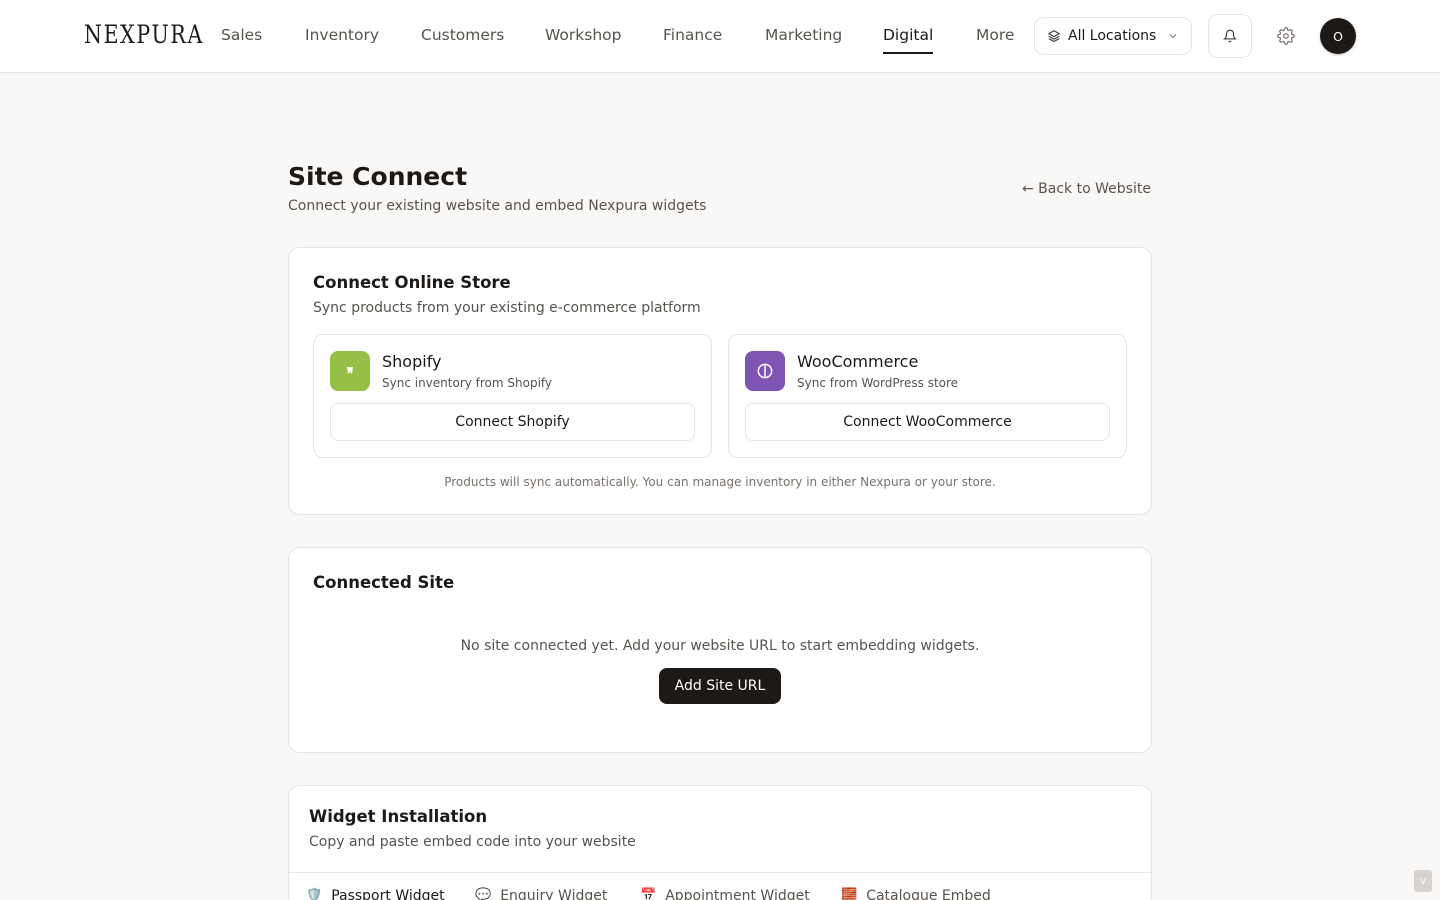 The height and width of the screenshot is (900, 1440). I want to click on gear-icon, so click(1286, 36).